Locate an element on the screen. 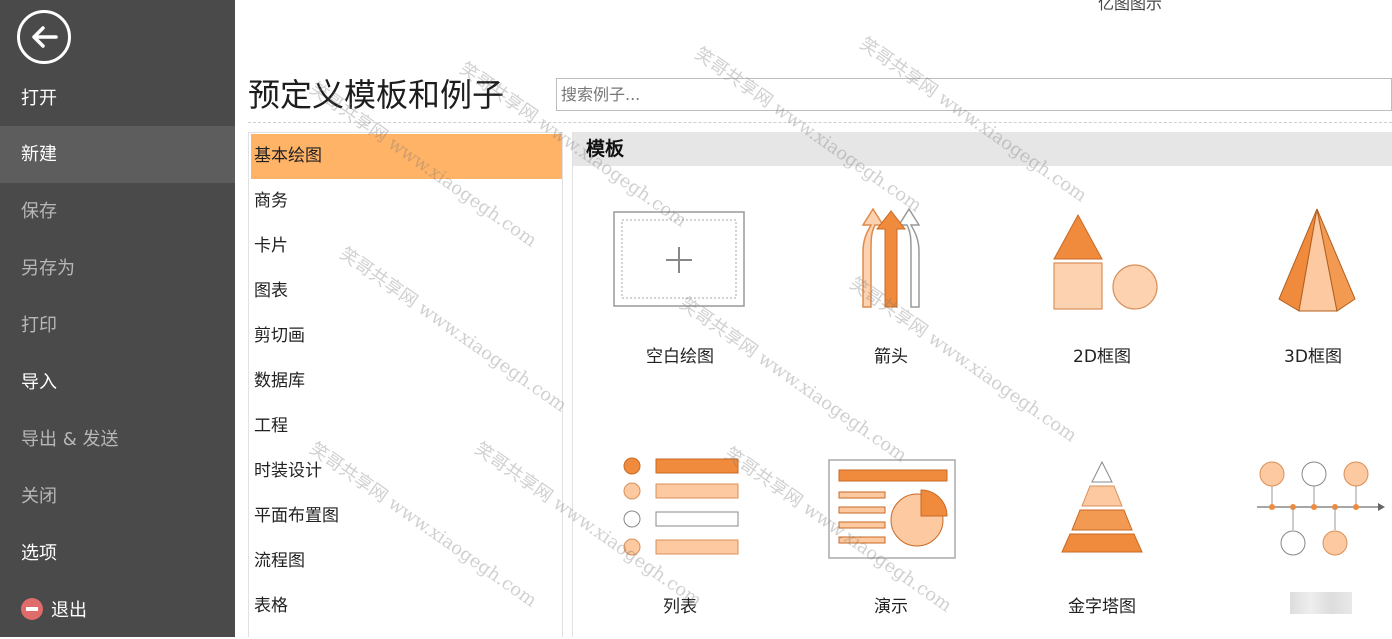  category-database: 数据库 is located at coordinates (406, 381).